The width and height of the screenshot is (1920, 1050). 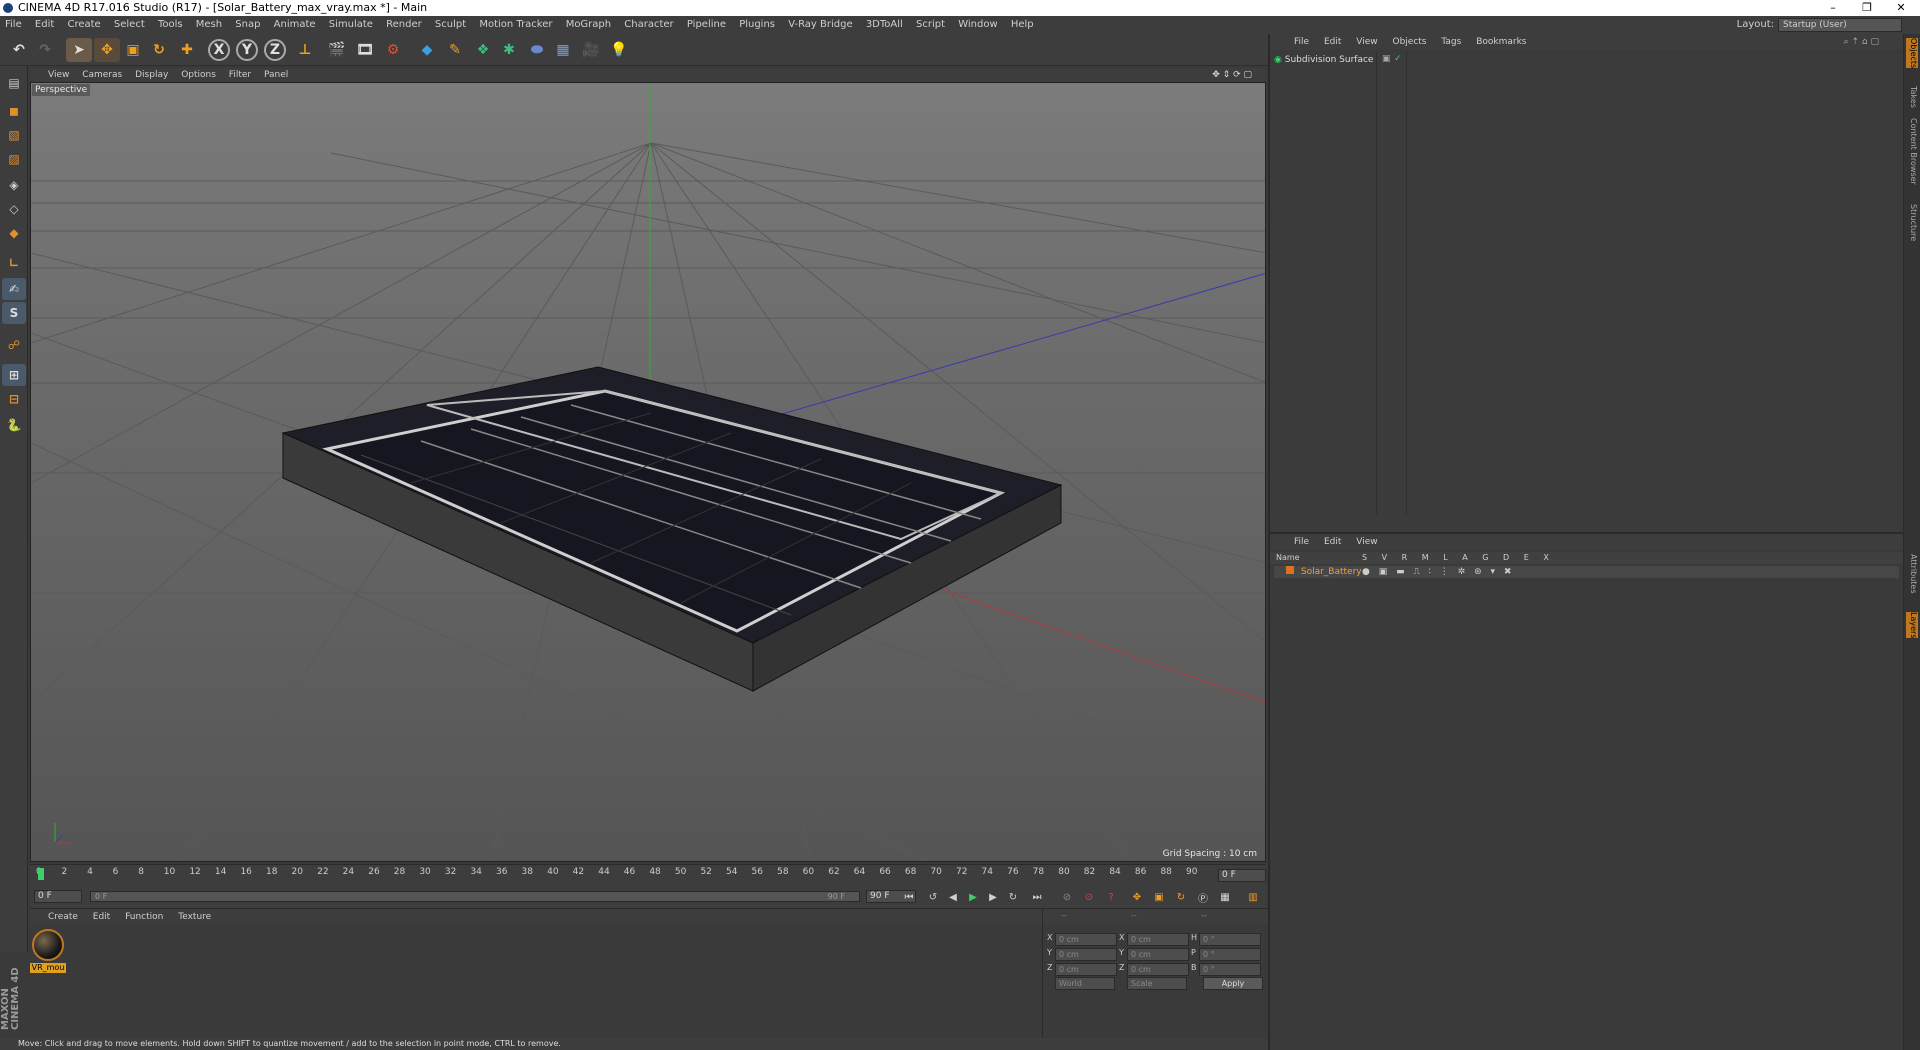 What do you see at coordinates (1912, 222) in the screenshot?
I see `tab-structure: Structure` at bounding box center [1912, 222].